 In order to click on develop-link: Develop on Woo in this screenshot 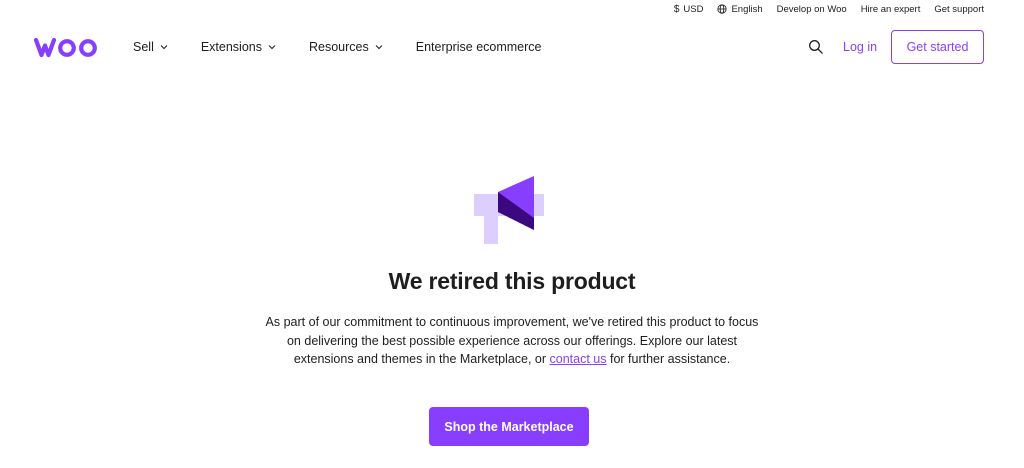, I will do `click(812, 9)`.